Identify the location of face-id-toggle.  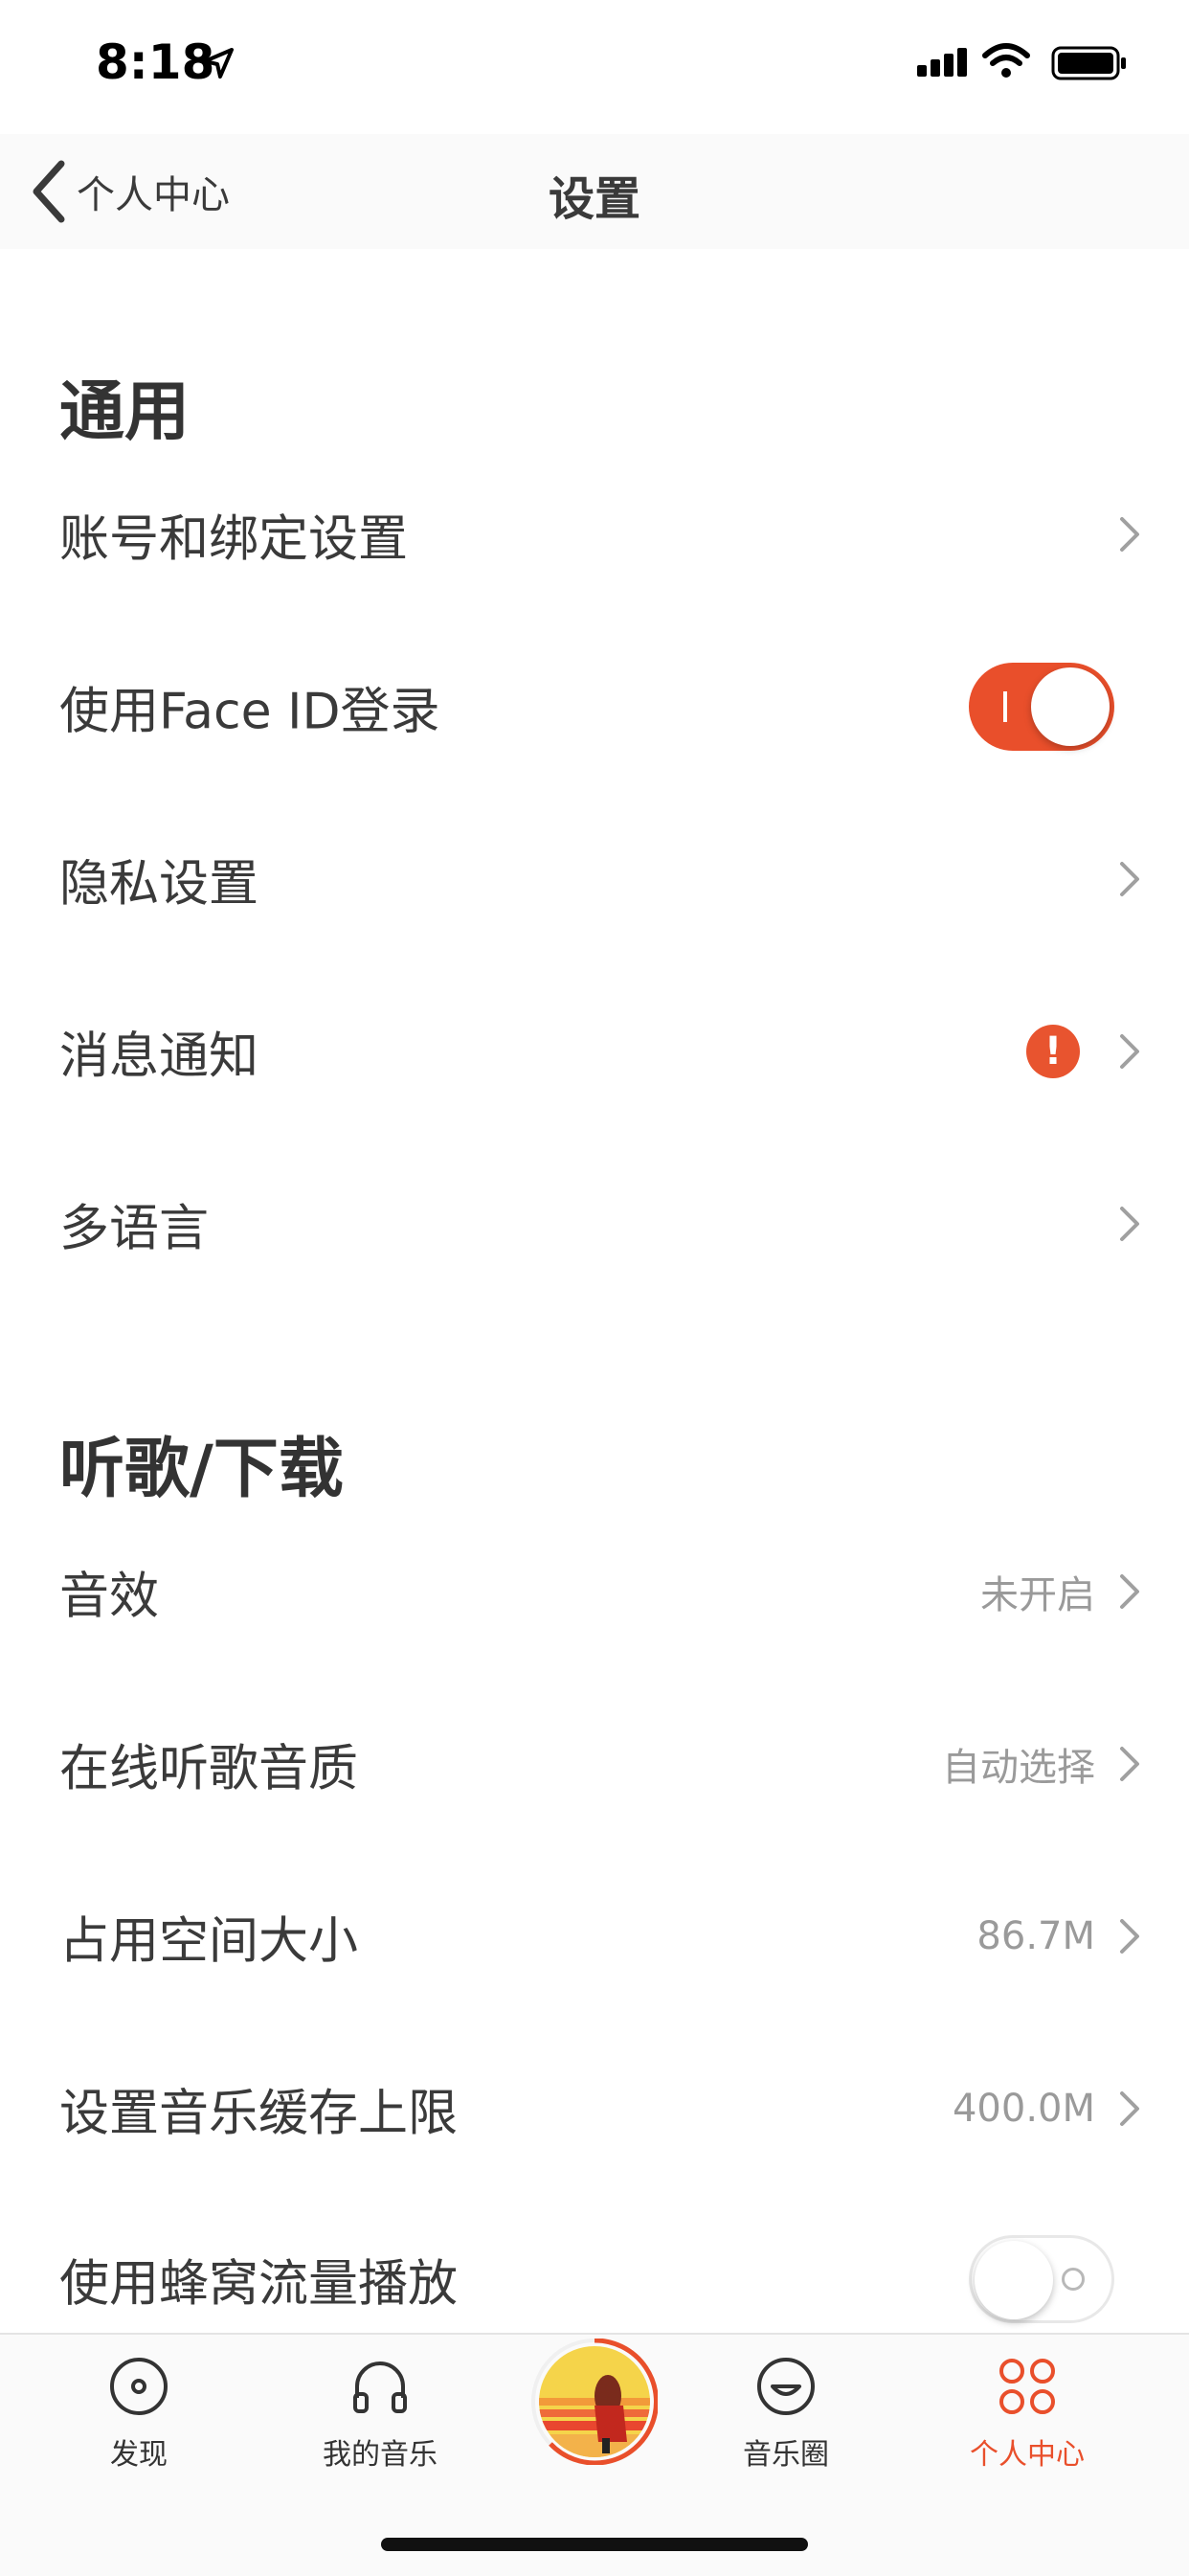
(1041, 707).